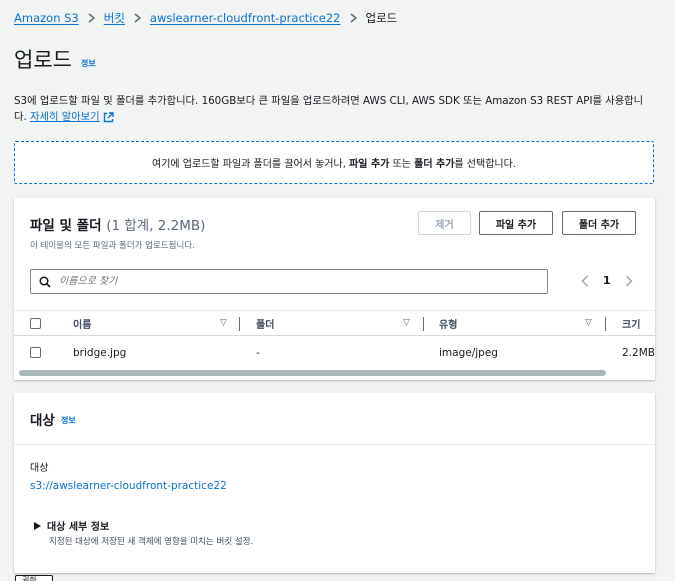 This screenshot has height=581, width=675. I want to click on breadcrumb-item-bucket: awslearner-cloudfront-practice22, so click(245, 18).